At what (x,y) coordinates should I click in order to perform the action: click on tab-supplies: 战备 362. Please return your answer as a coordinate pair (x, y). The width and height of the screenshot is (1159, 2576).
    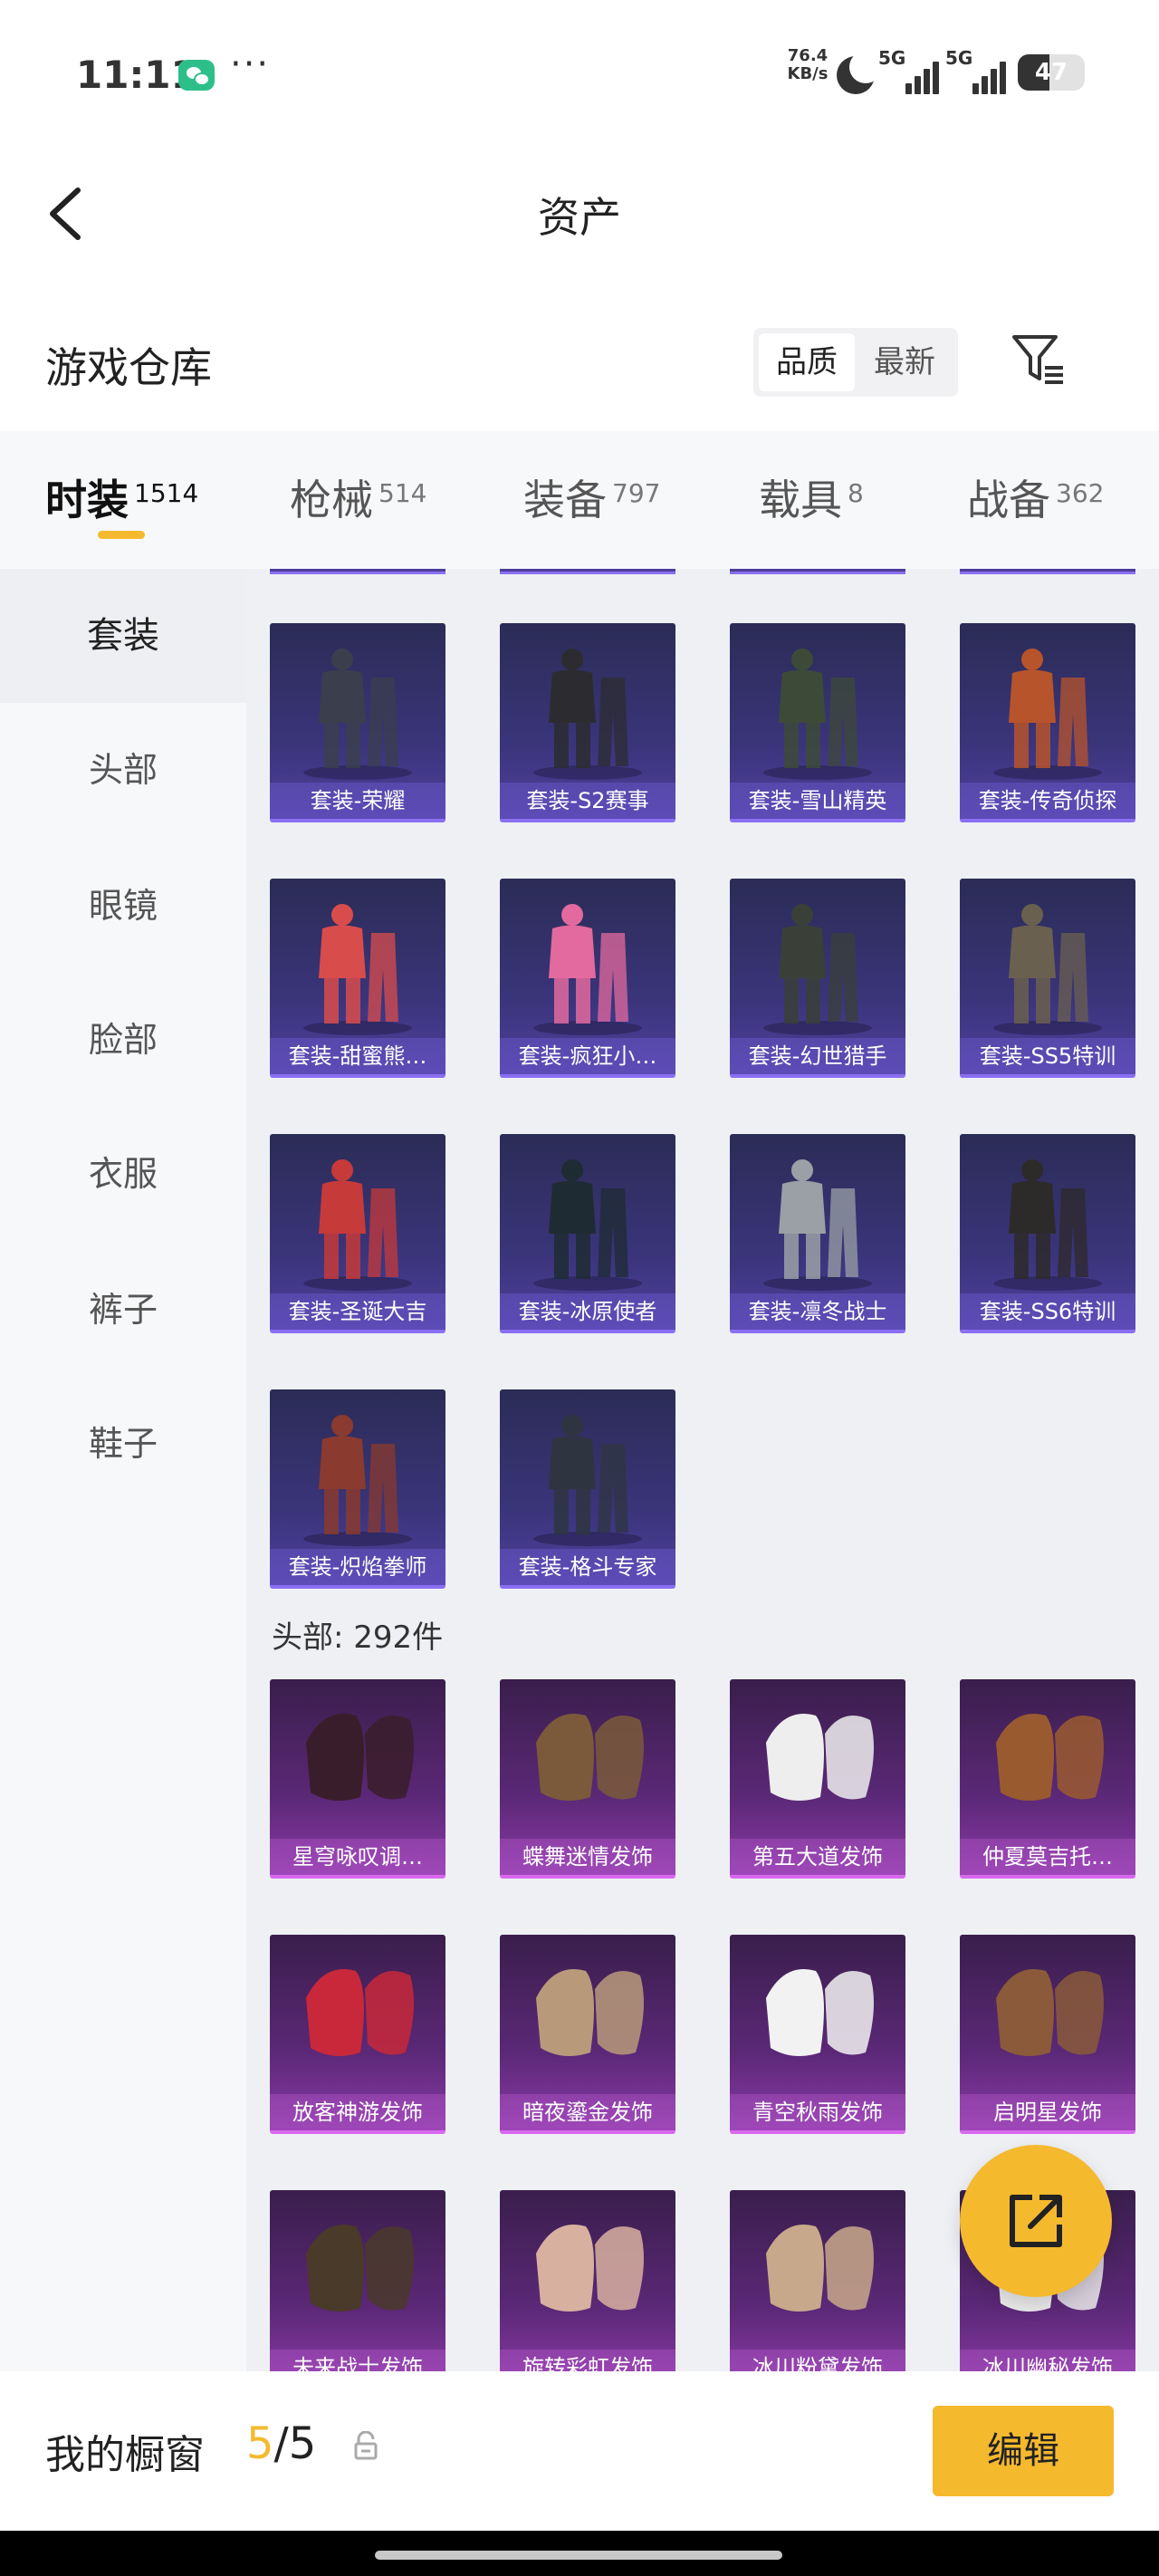
    Looking at the image, I should click on (1036, 503).